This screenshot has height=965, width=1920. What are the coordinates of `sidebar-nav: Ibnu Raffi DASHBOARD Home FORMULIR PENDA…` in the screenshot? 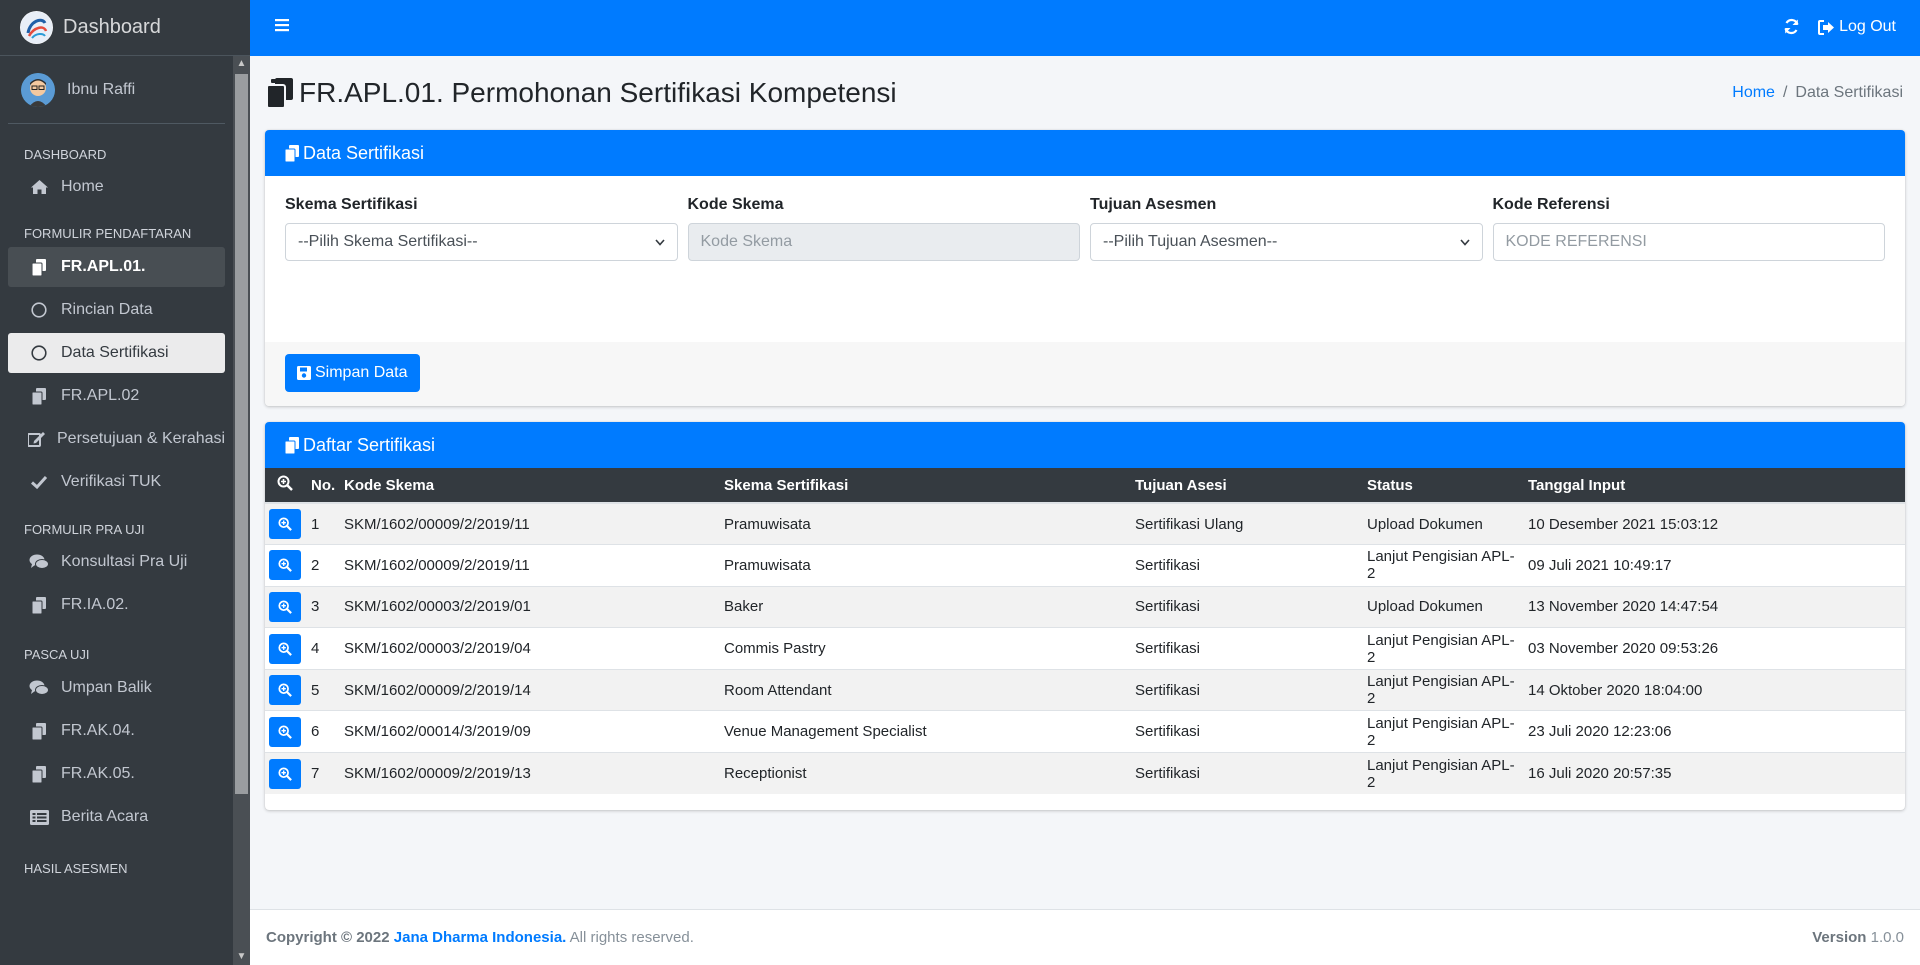 It's located at (116, 510).